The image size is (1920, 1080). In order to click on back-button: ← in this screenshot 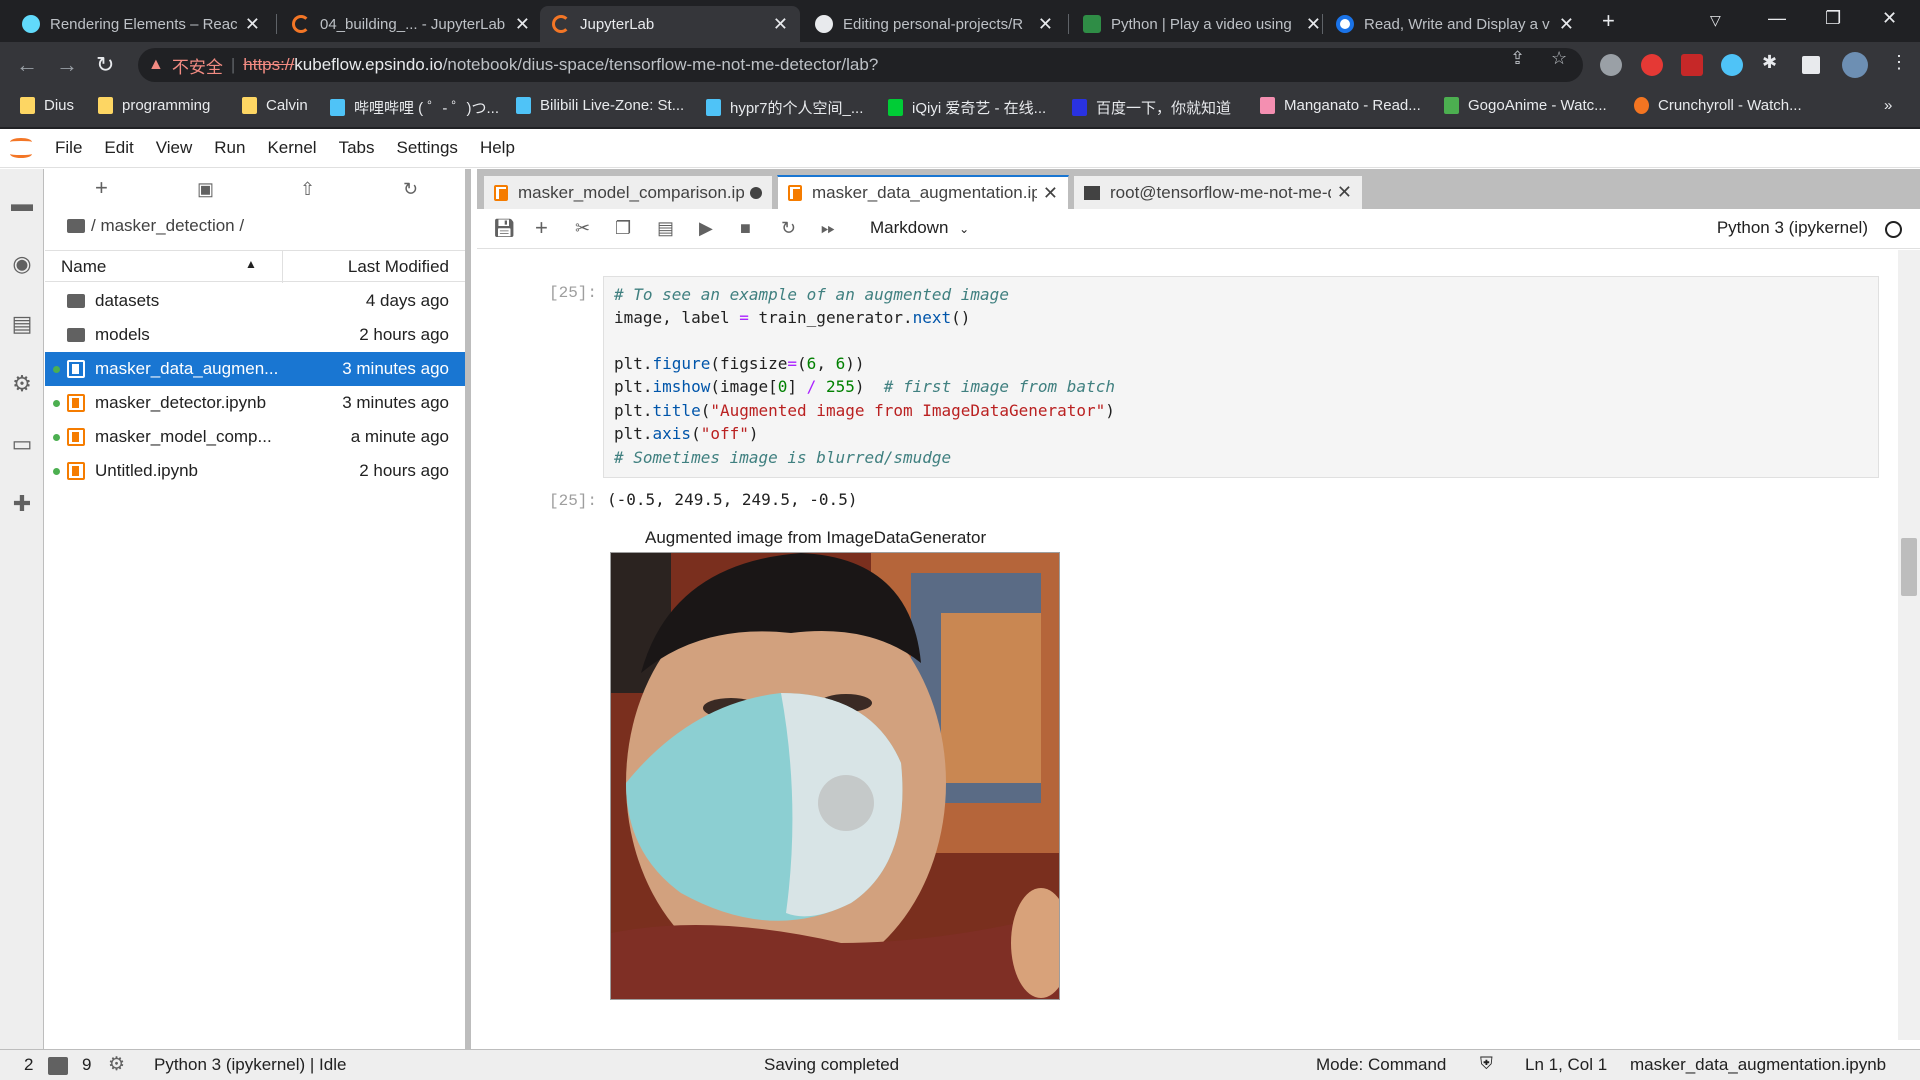, I will do `click(27, 65)`.